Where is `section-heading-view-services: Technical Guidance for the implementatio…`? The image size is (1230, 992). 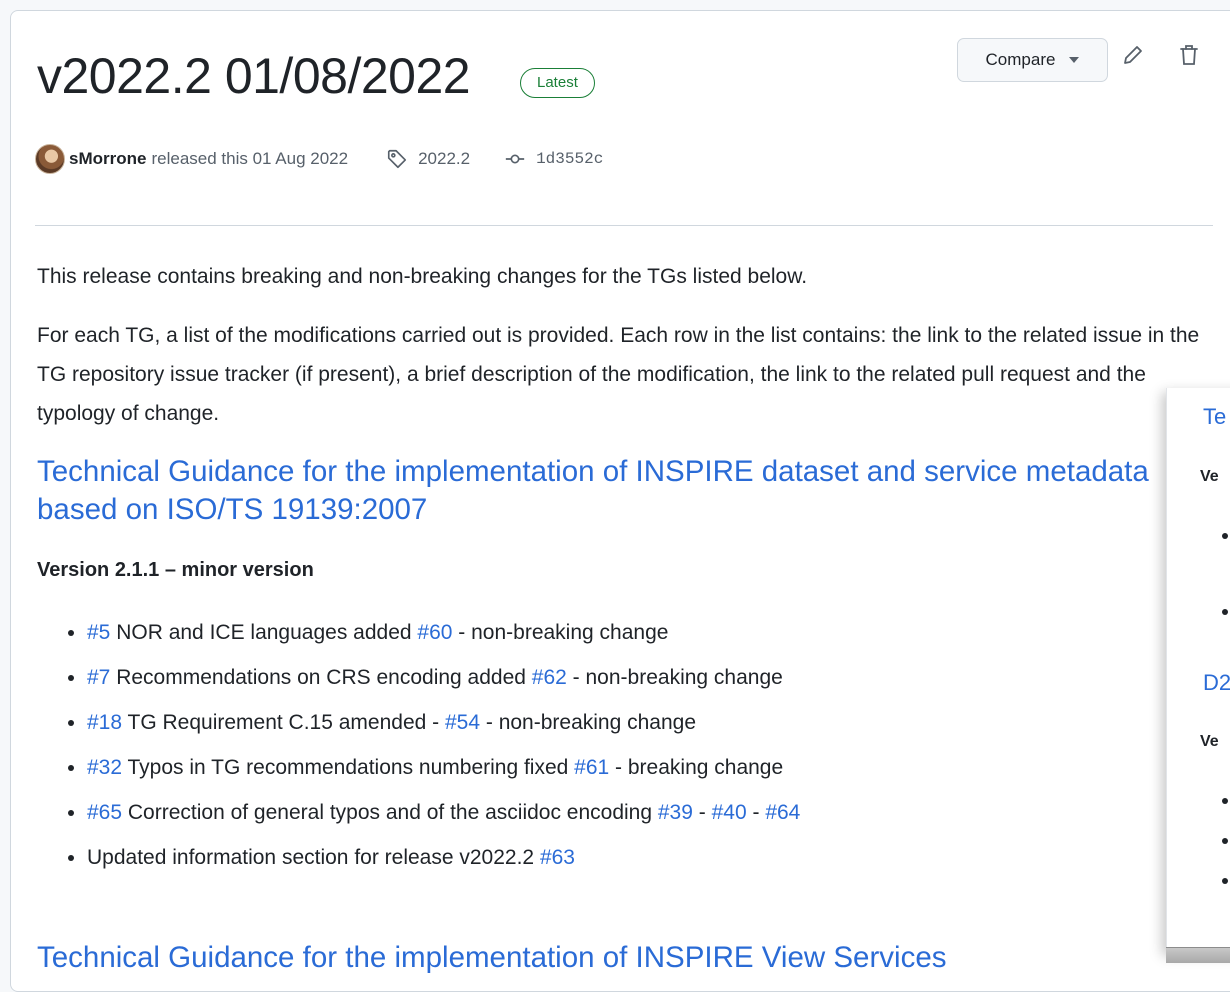
section-heading-view-services: Technical Guidance for the implementatio… is located at coordinates (491, 958).